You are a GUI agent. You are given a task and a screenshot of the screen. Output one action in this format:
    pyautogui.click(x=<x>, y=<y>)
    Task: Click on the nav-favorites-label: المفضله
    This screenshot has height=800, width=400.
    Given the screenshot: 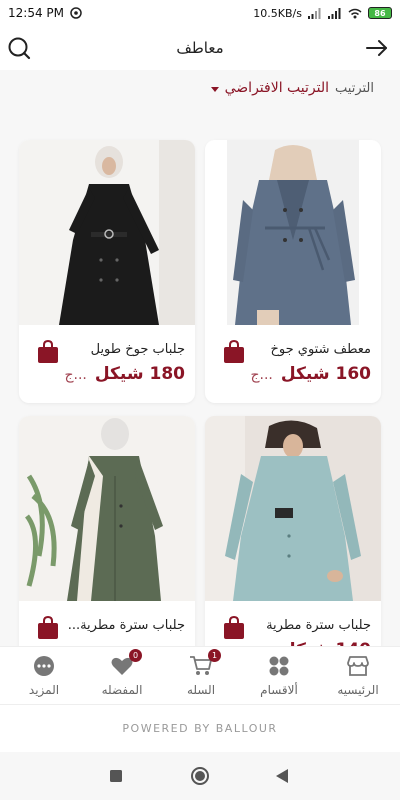 What is the action you would take?
    pyautogui.click(x=122, y=690)
    